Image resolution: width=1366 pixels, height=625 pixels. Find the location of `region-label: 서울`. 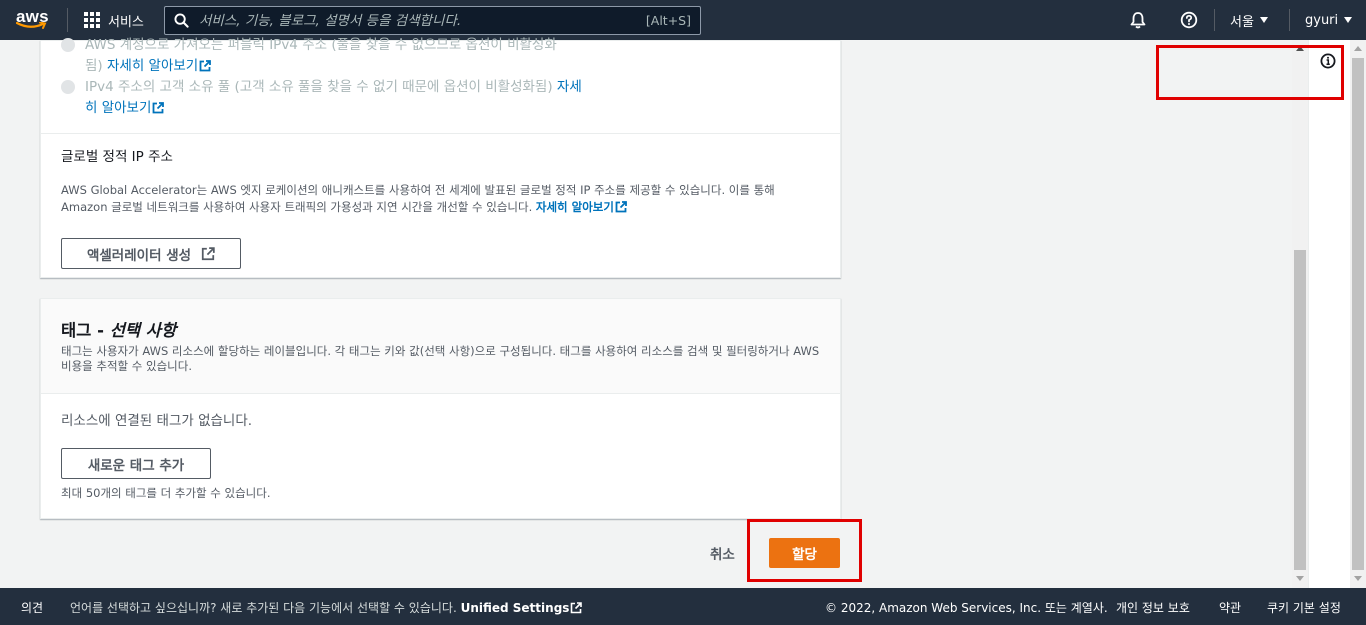

region-label: 서울 is located at coordinates (1242, 22).